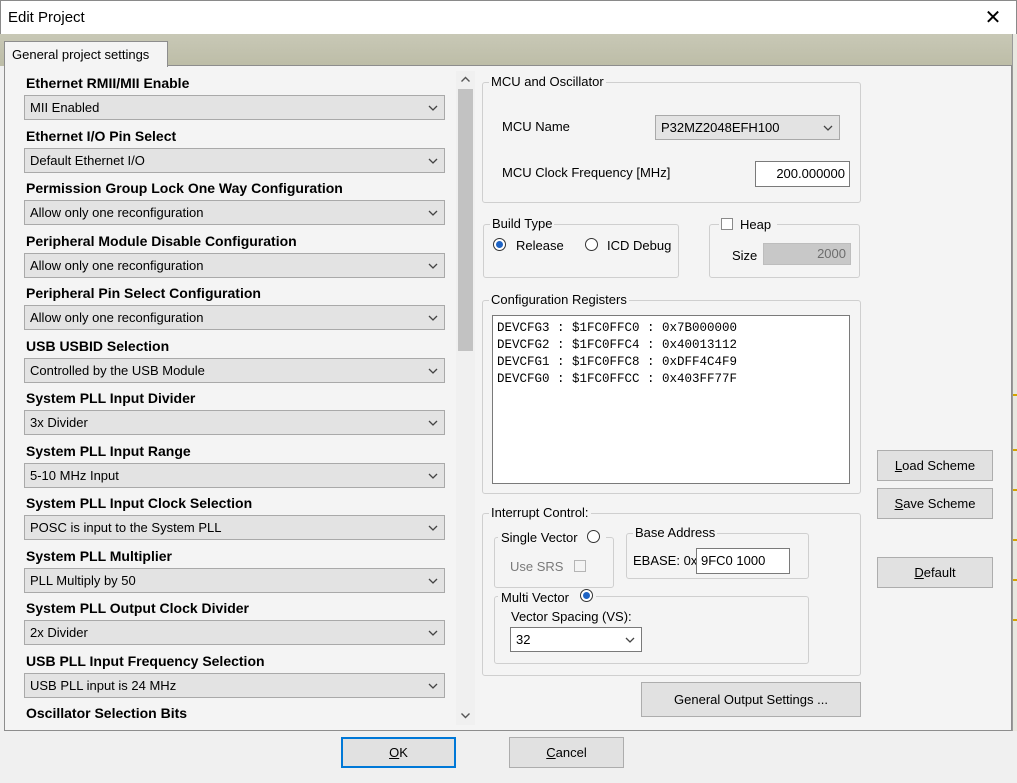  What do you see at coordinates (743, 561) in the screenshot?
I see `ebase-input: 9FC0 1000` at bounding box center [743, 561].